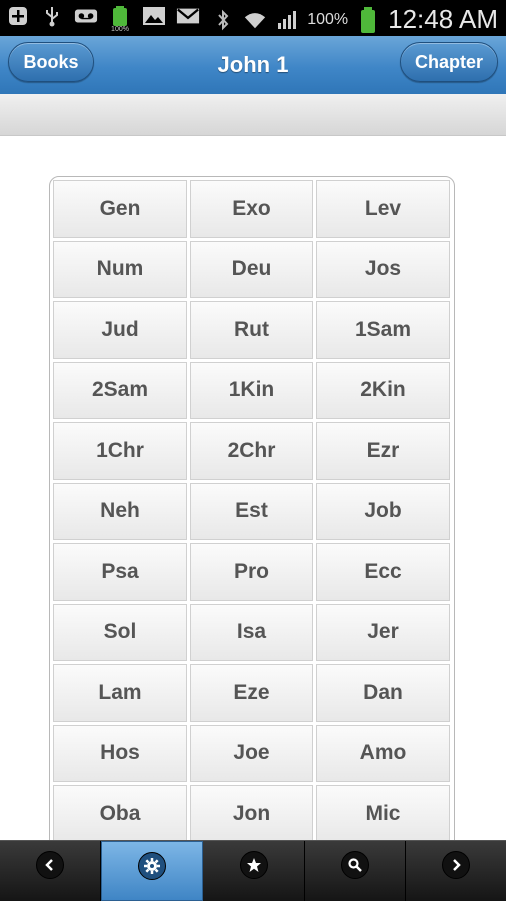 This screenshot has width=506, height=901. I want to click on signal-icon, so click(287, 20).